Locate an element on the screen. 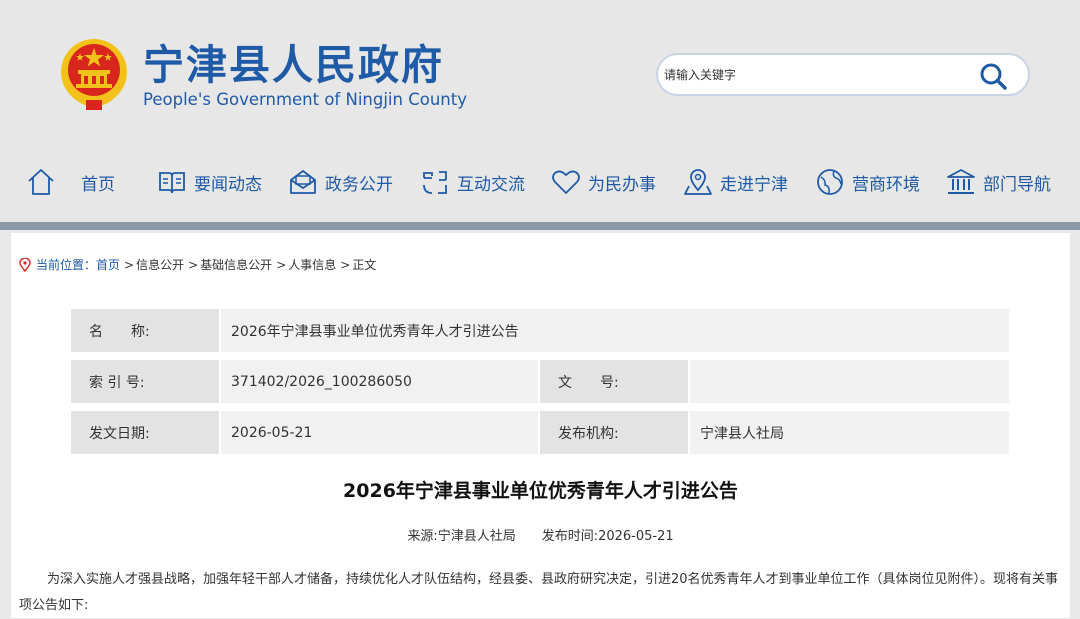 This screenshot has width=1080, height=619. globe-icon is located at coordinates (830, 182).